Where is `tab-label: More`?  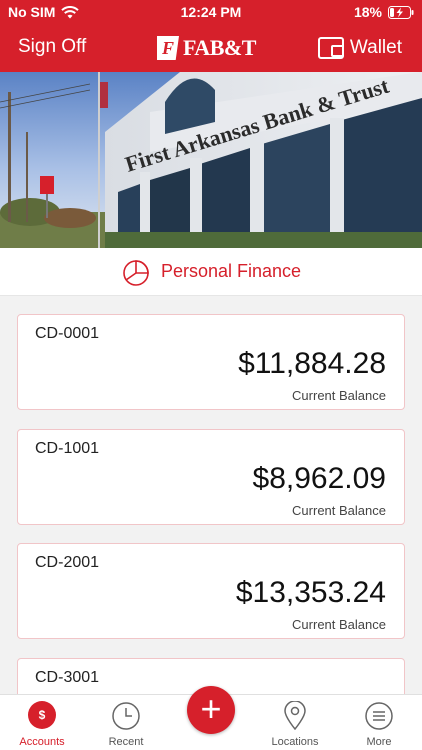 tab-label: More is located at coordinates (379, 742).